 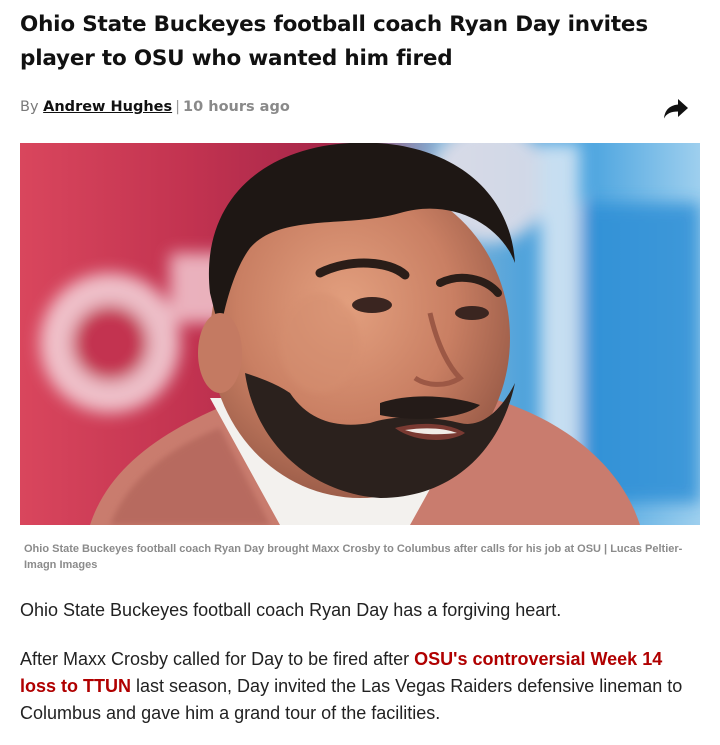 What do you see at coordinates (107, 107) in the screenshot?
I see `author-link: Andrew Hughes` at bounding box center [107, 107].